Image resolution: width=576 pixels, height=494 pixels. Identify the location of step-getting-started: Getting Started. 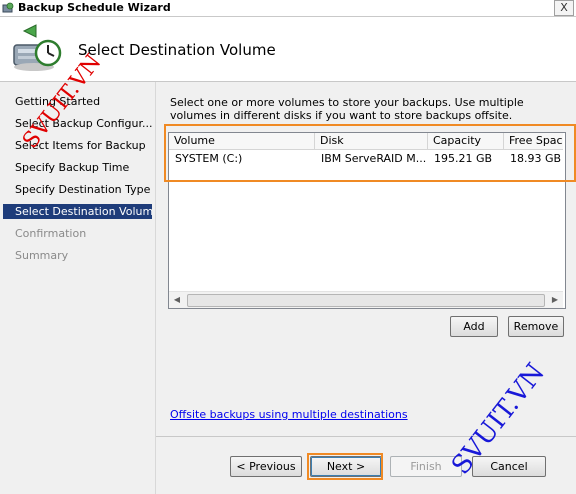
(77, 101).